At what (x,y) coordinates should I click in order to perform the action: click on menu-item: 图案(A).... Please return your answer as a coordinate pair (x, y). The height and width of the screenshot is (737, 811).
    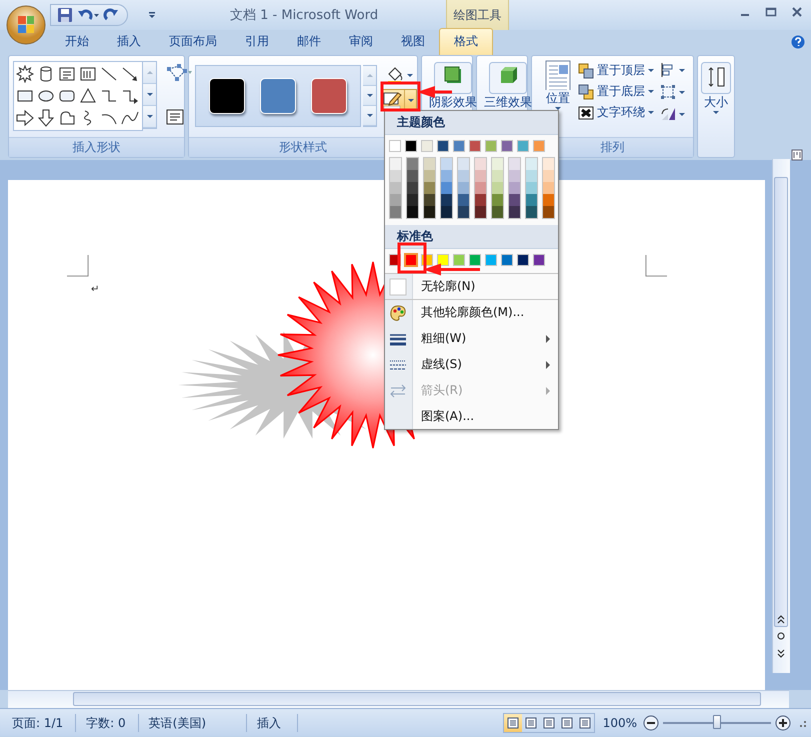
    Looking at the image, I should click on (471, 416).